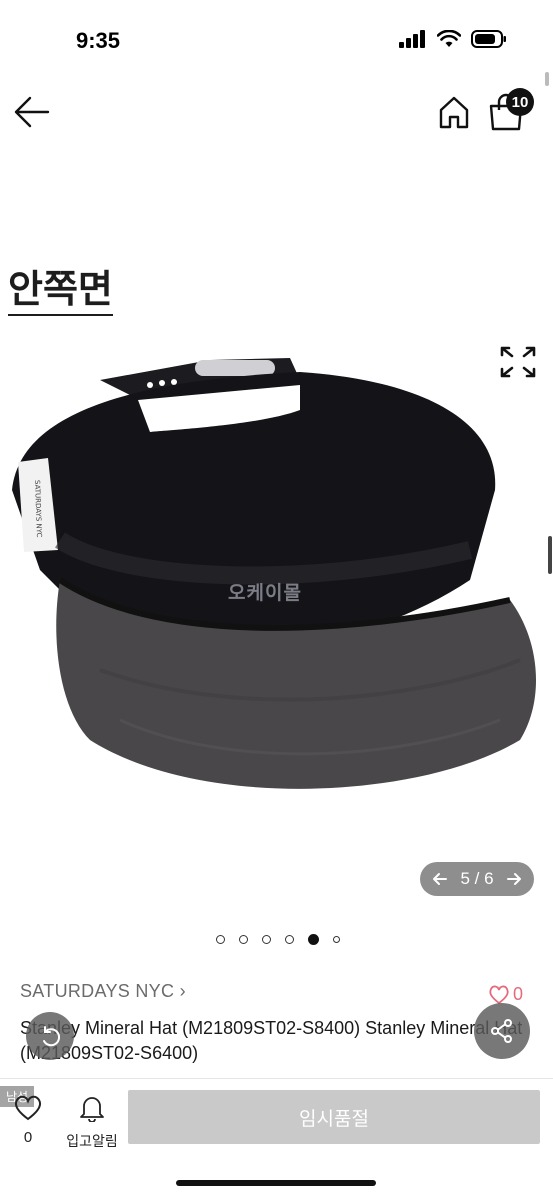 This screenshot has height=1200, width=553. I want to click on wish-count: 0, so click(28, 1137).